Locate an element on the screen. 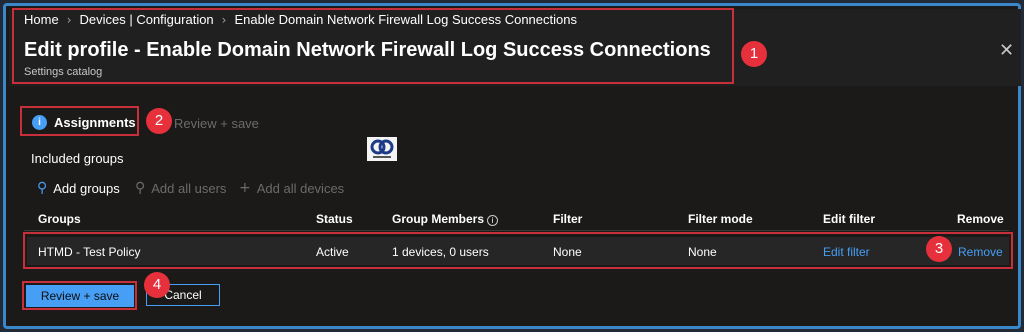 Image resolution: width=1024 pixels, height=332 pixels. col-header-group-members-label: Group Members is located at coordinates (438, 219).